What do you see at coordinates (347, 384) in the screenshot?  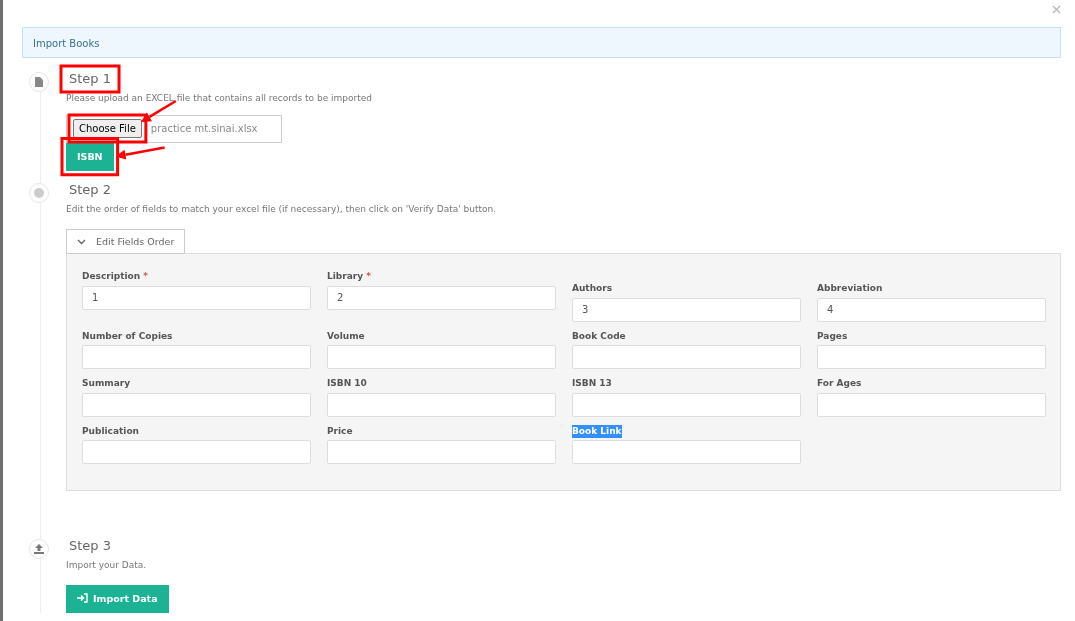 I see `field-label: ISBN 10` at bounding box center [347, 384].